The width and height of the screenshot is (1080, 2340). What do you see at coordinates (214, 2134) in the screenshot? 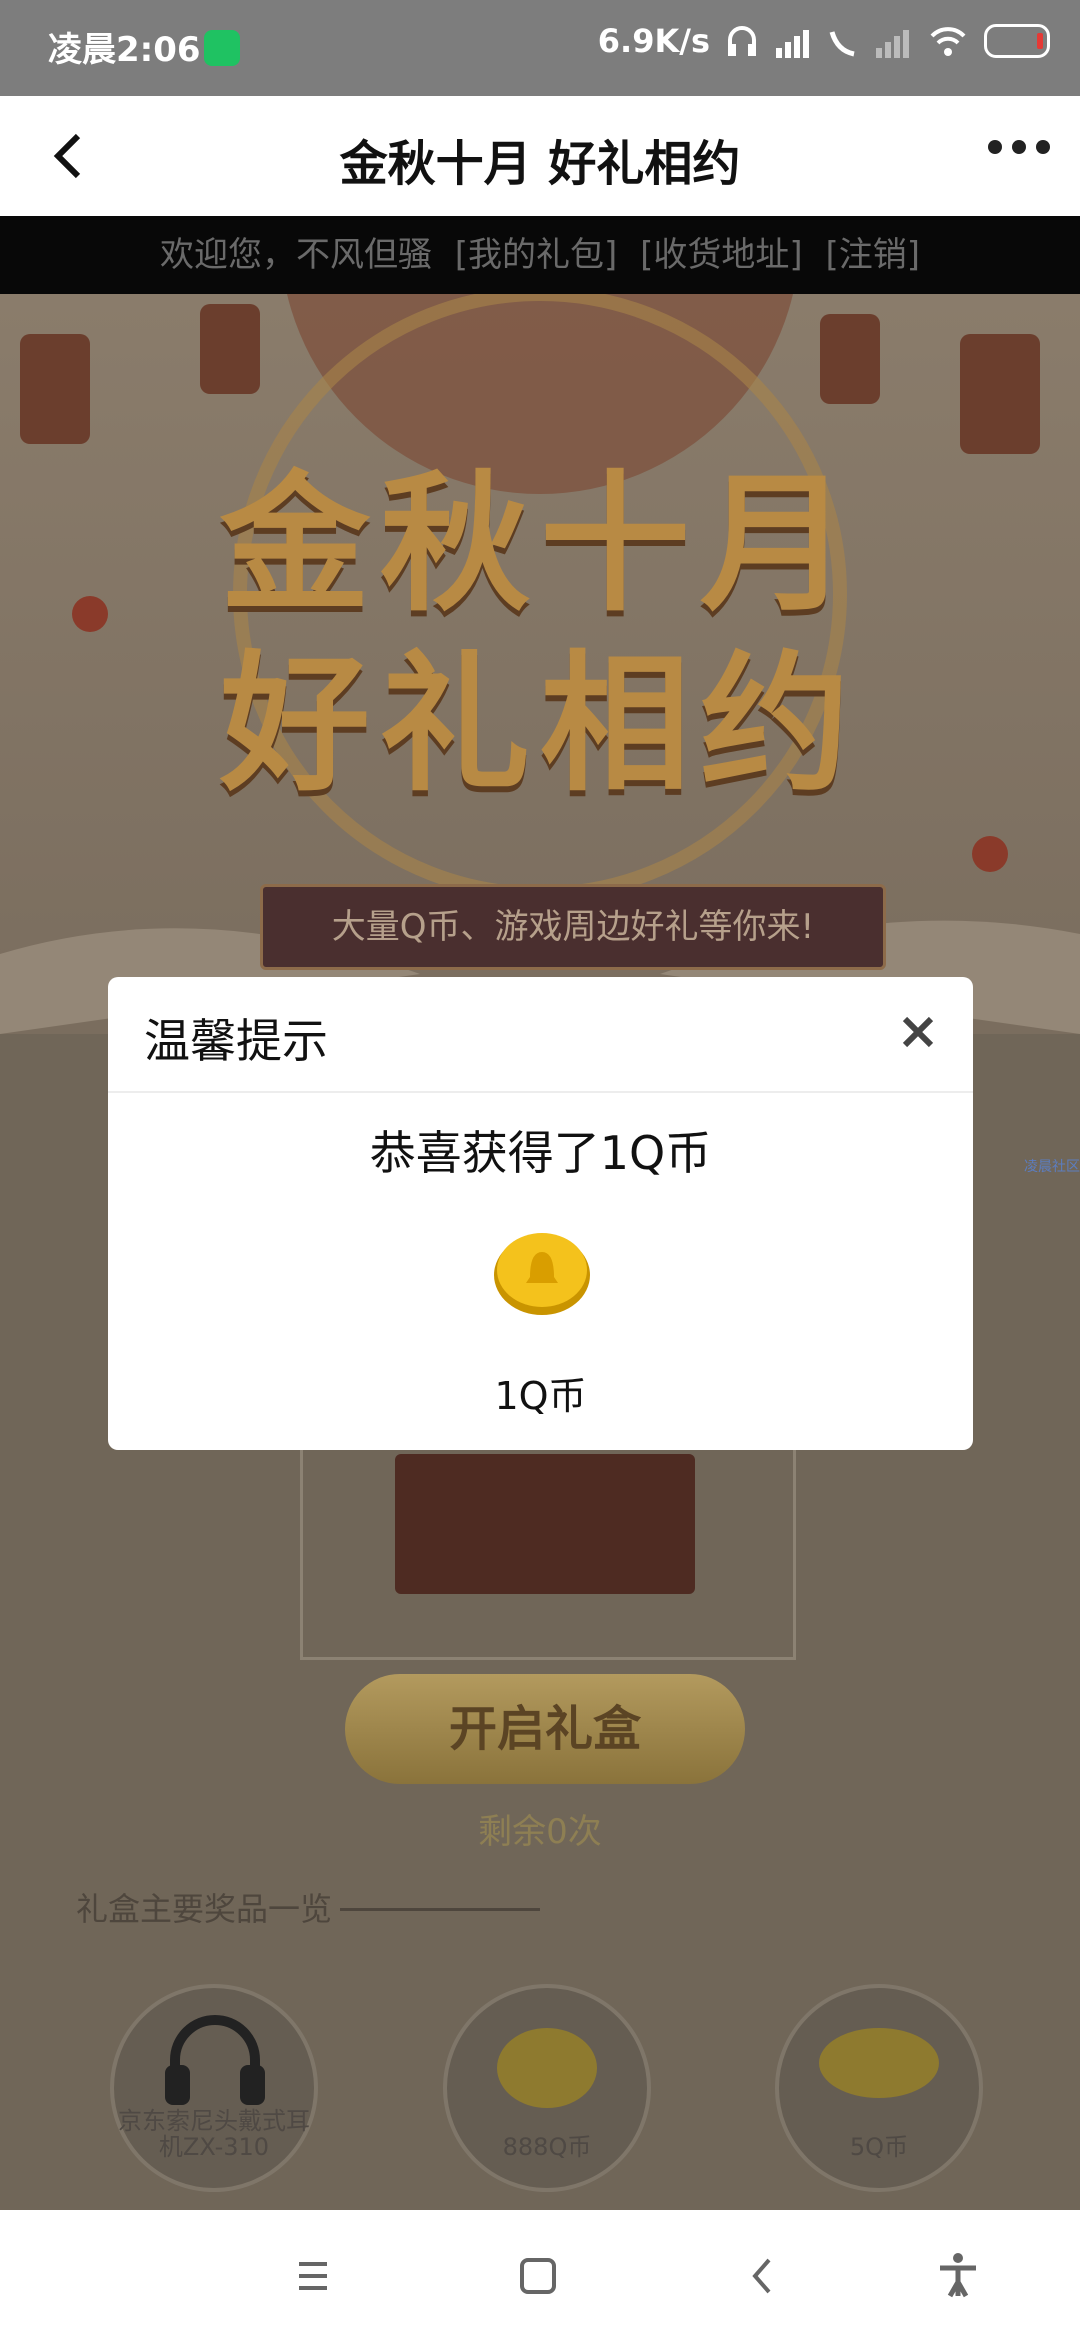
I see `prize-label: 京东索尼头戴式耳机ZX-310` at bounding box center [214, 2134].